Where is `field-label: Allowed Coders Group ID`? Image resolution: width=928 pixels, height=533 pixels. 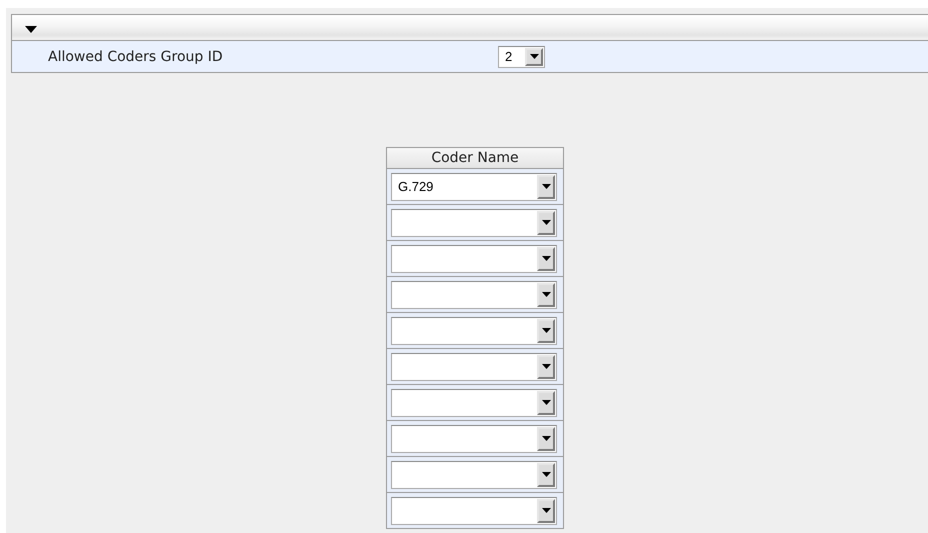
field-label: Allowed Coders Group ID is located at coordinates (135, 56).